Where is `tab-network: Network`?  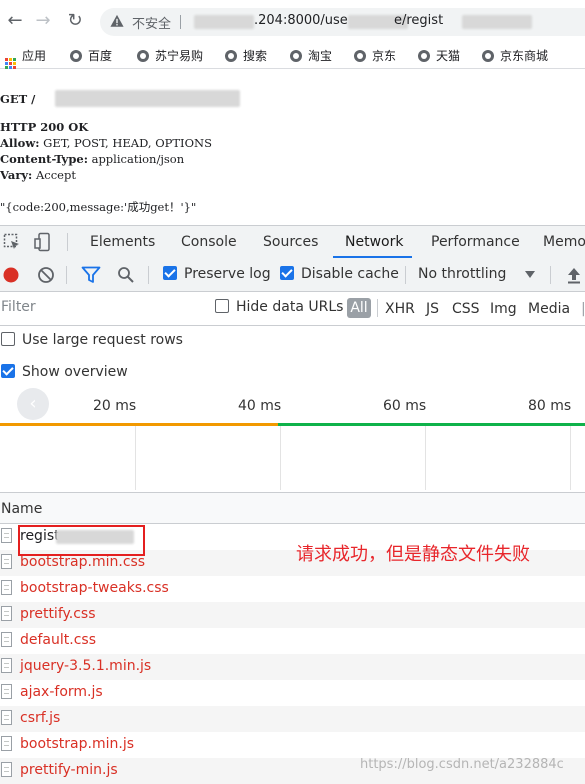 tab-network: Network is located at coordinates (374, 242).